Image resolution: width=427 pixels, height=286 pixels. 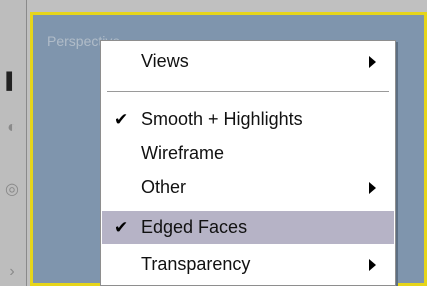 I want to click on menu-item-label: Other, so click(x=164, y=187).